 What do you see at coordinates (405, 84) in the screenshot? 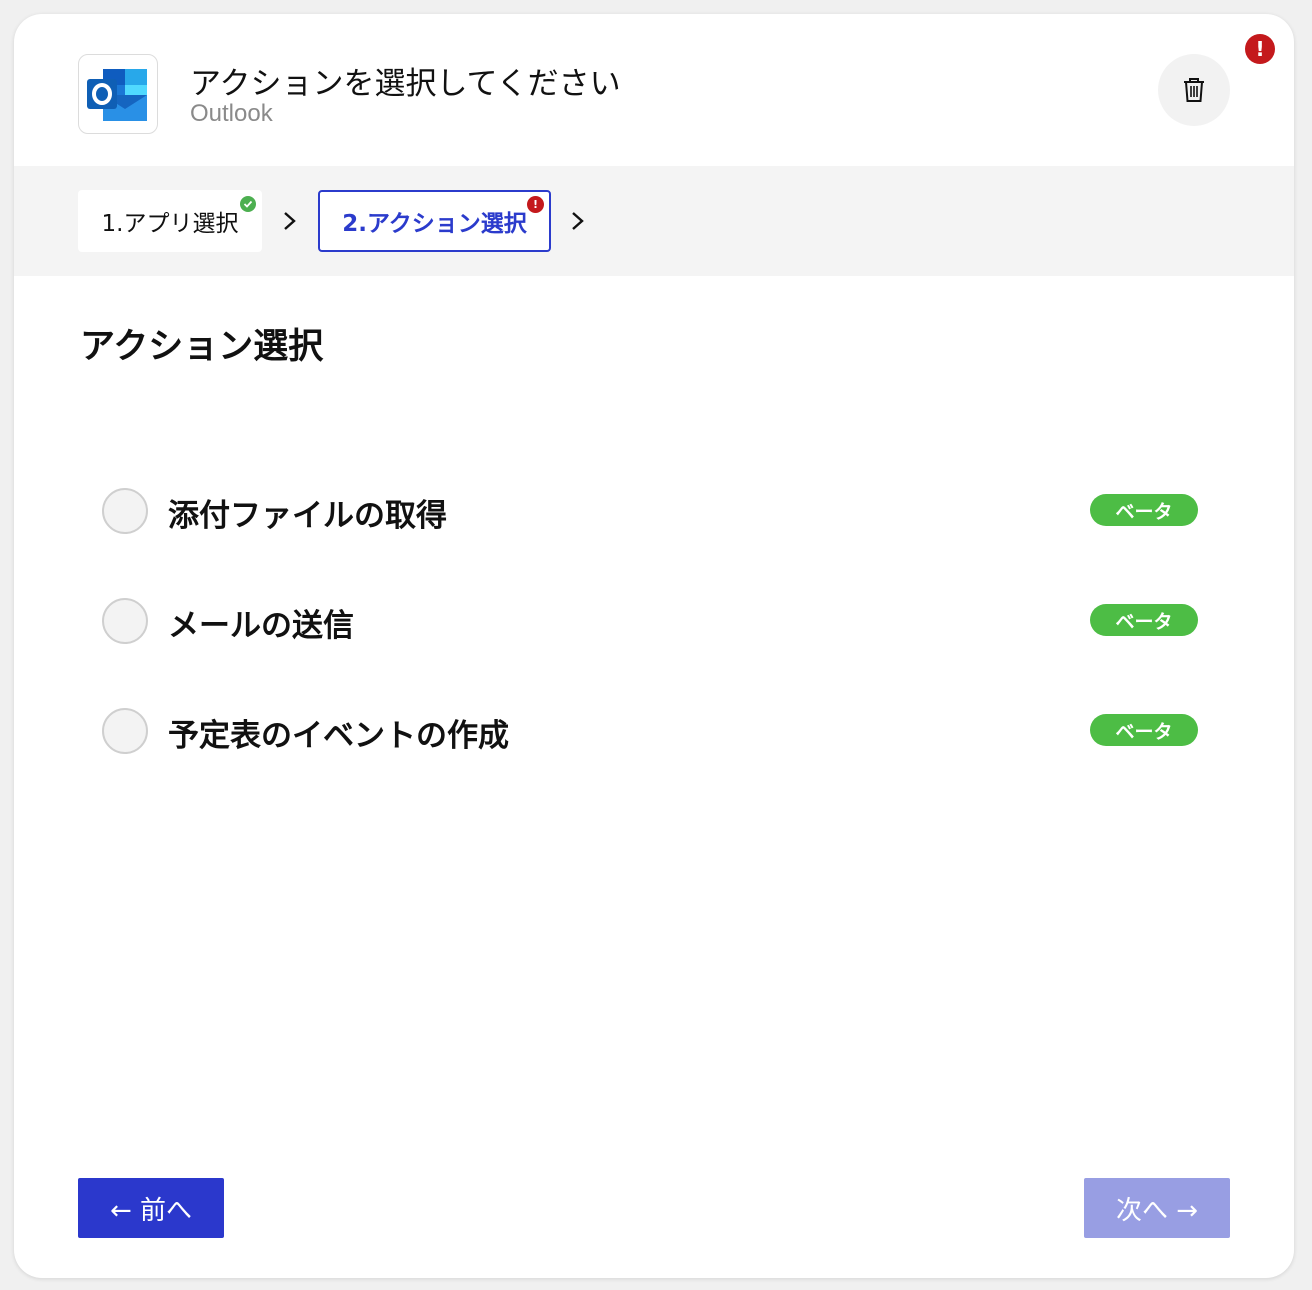
I see `page-title: アクションを選択してください` at bounding box center [405, 84].